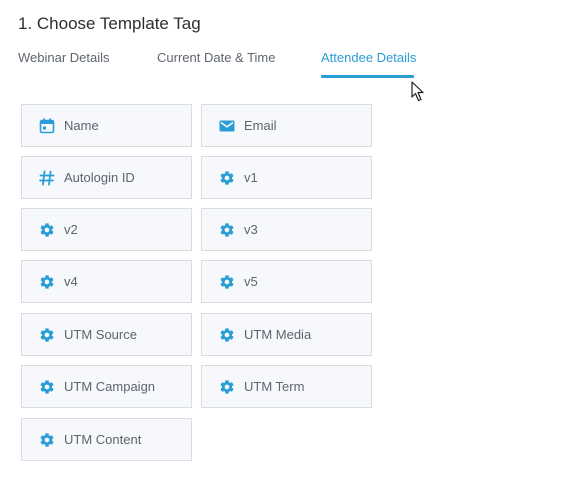 This screenshot has height=482, width=571. Describe the element at coordinates (286, 281) in the screenshot. I see `tag-card-v5: v5` at that location.